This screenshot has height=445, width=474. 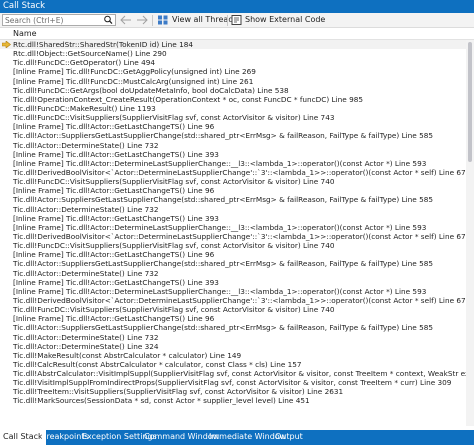 I want to click on stack-frame-text: Tic.dll!FuncDC::GetOperator() Line 494, so click(x=84, y=63).